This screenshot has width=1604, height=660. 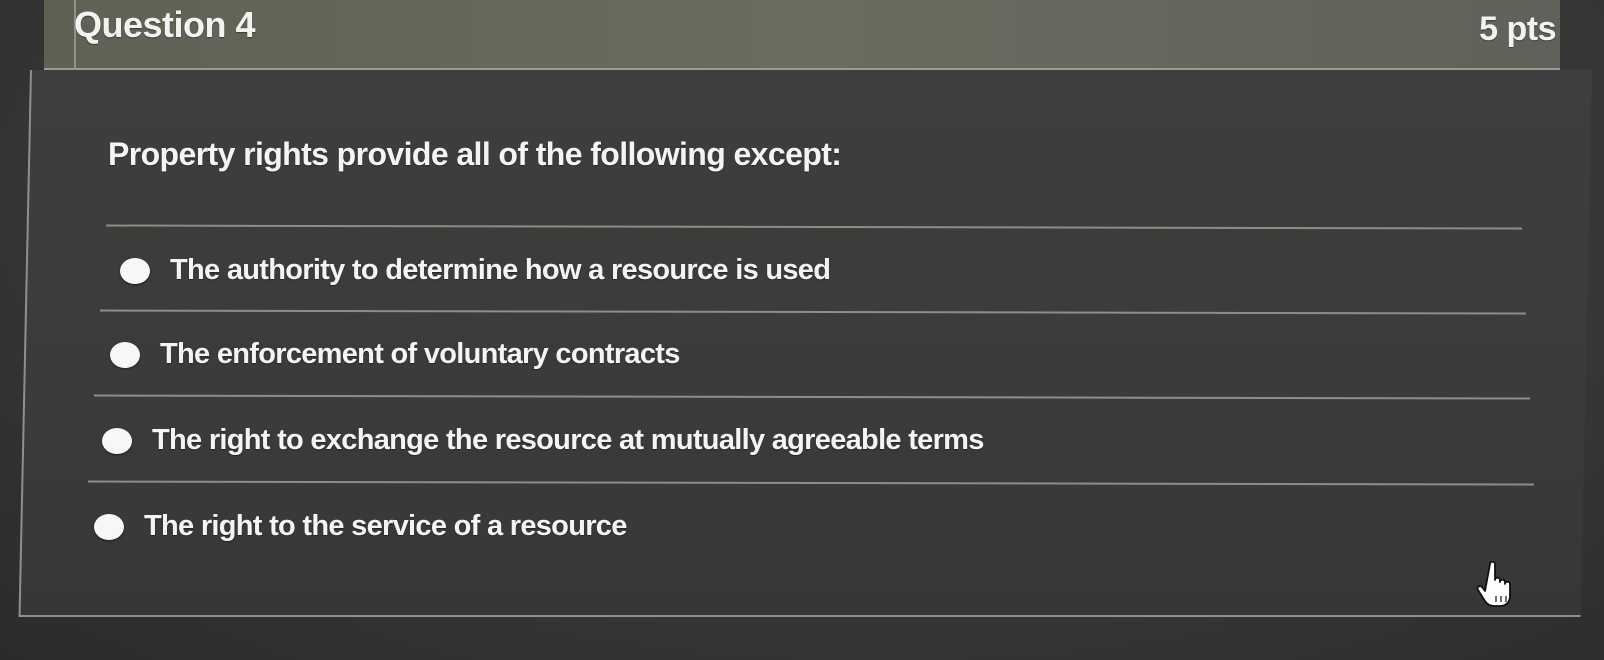 What do you see at coordinates (1493, 583) in the screenshot?
I see `hand-pointer-icon` at bounding box center [1493, 583].